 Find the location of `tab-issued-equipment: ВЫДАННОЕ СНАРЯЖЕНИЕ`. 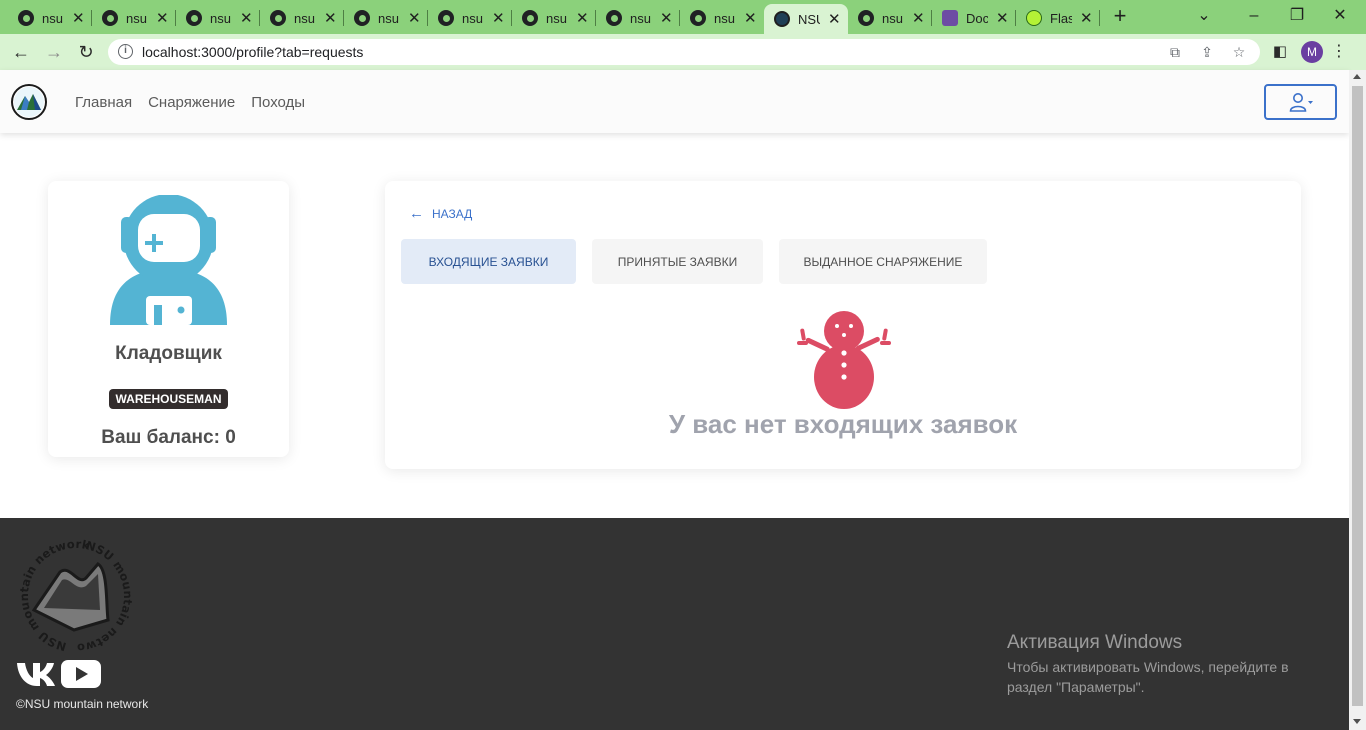

tab-issued-equipment: ВЫДАННОЕ СНАРЯЖЕНИЕ is located at coordinates (883, 261).